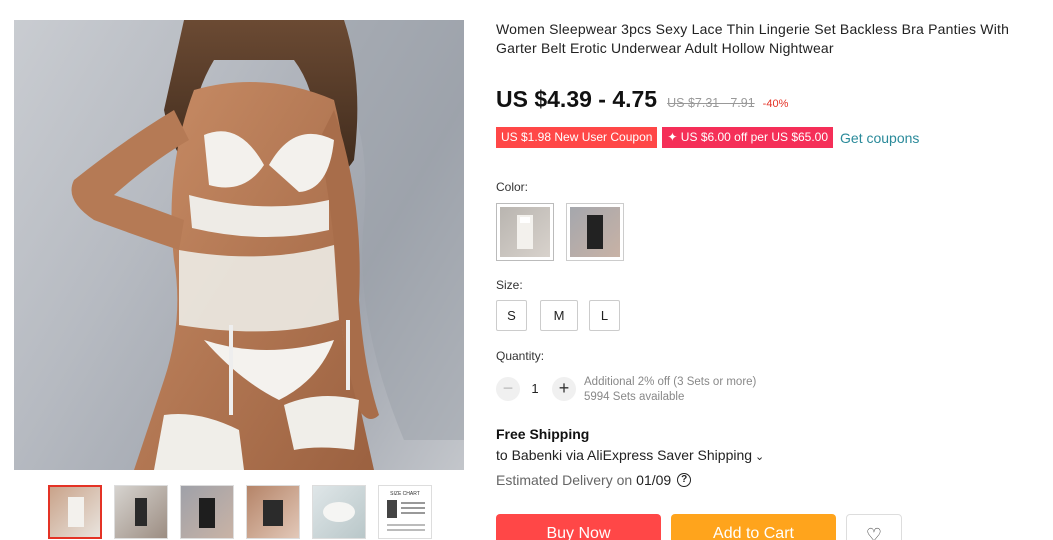 The width and height of the screenshot is (1053, 540). What do you see at coordinates (564, 480) in the screenshot?
I see `delivery-label: Estimated Delivery on` at bounding box center [564, 480].